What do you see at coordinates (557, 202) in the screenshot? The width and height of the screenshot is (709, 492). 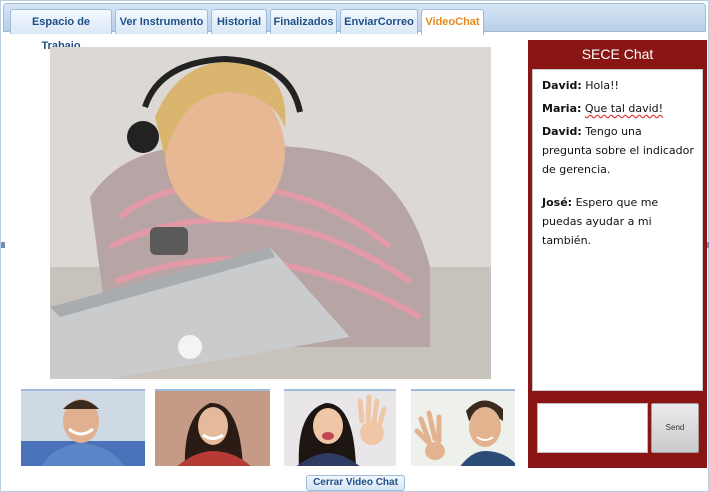 I see `chat-message-author: José:` at bounding box center [557, 202].